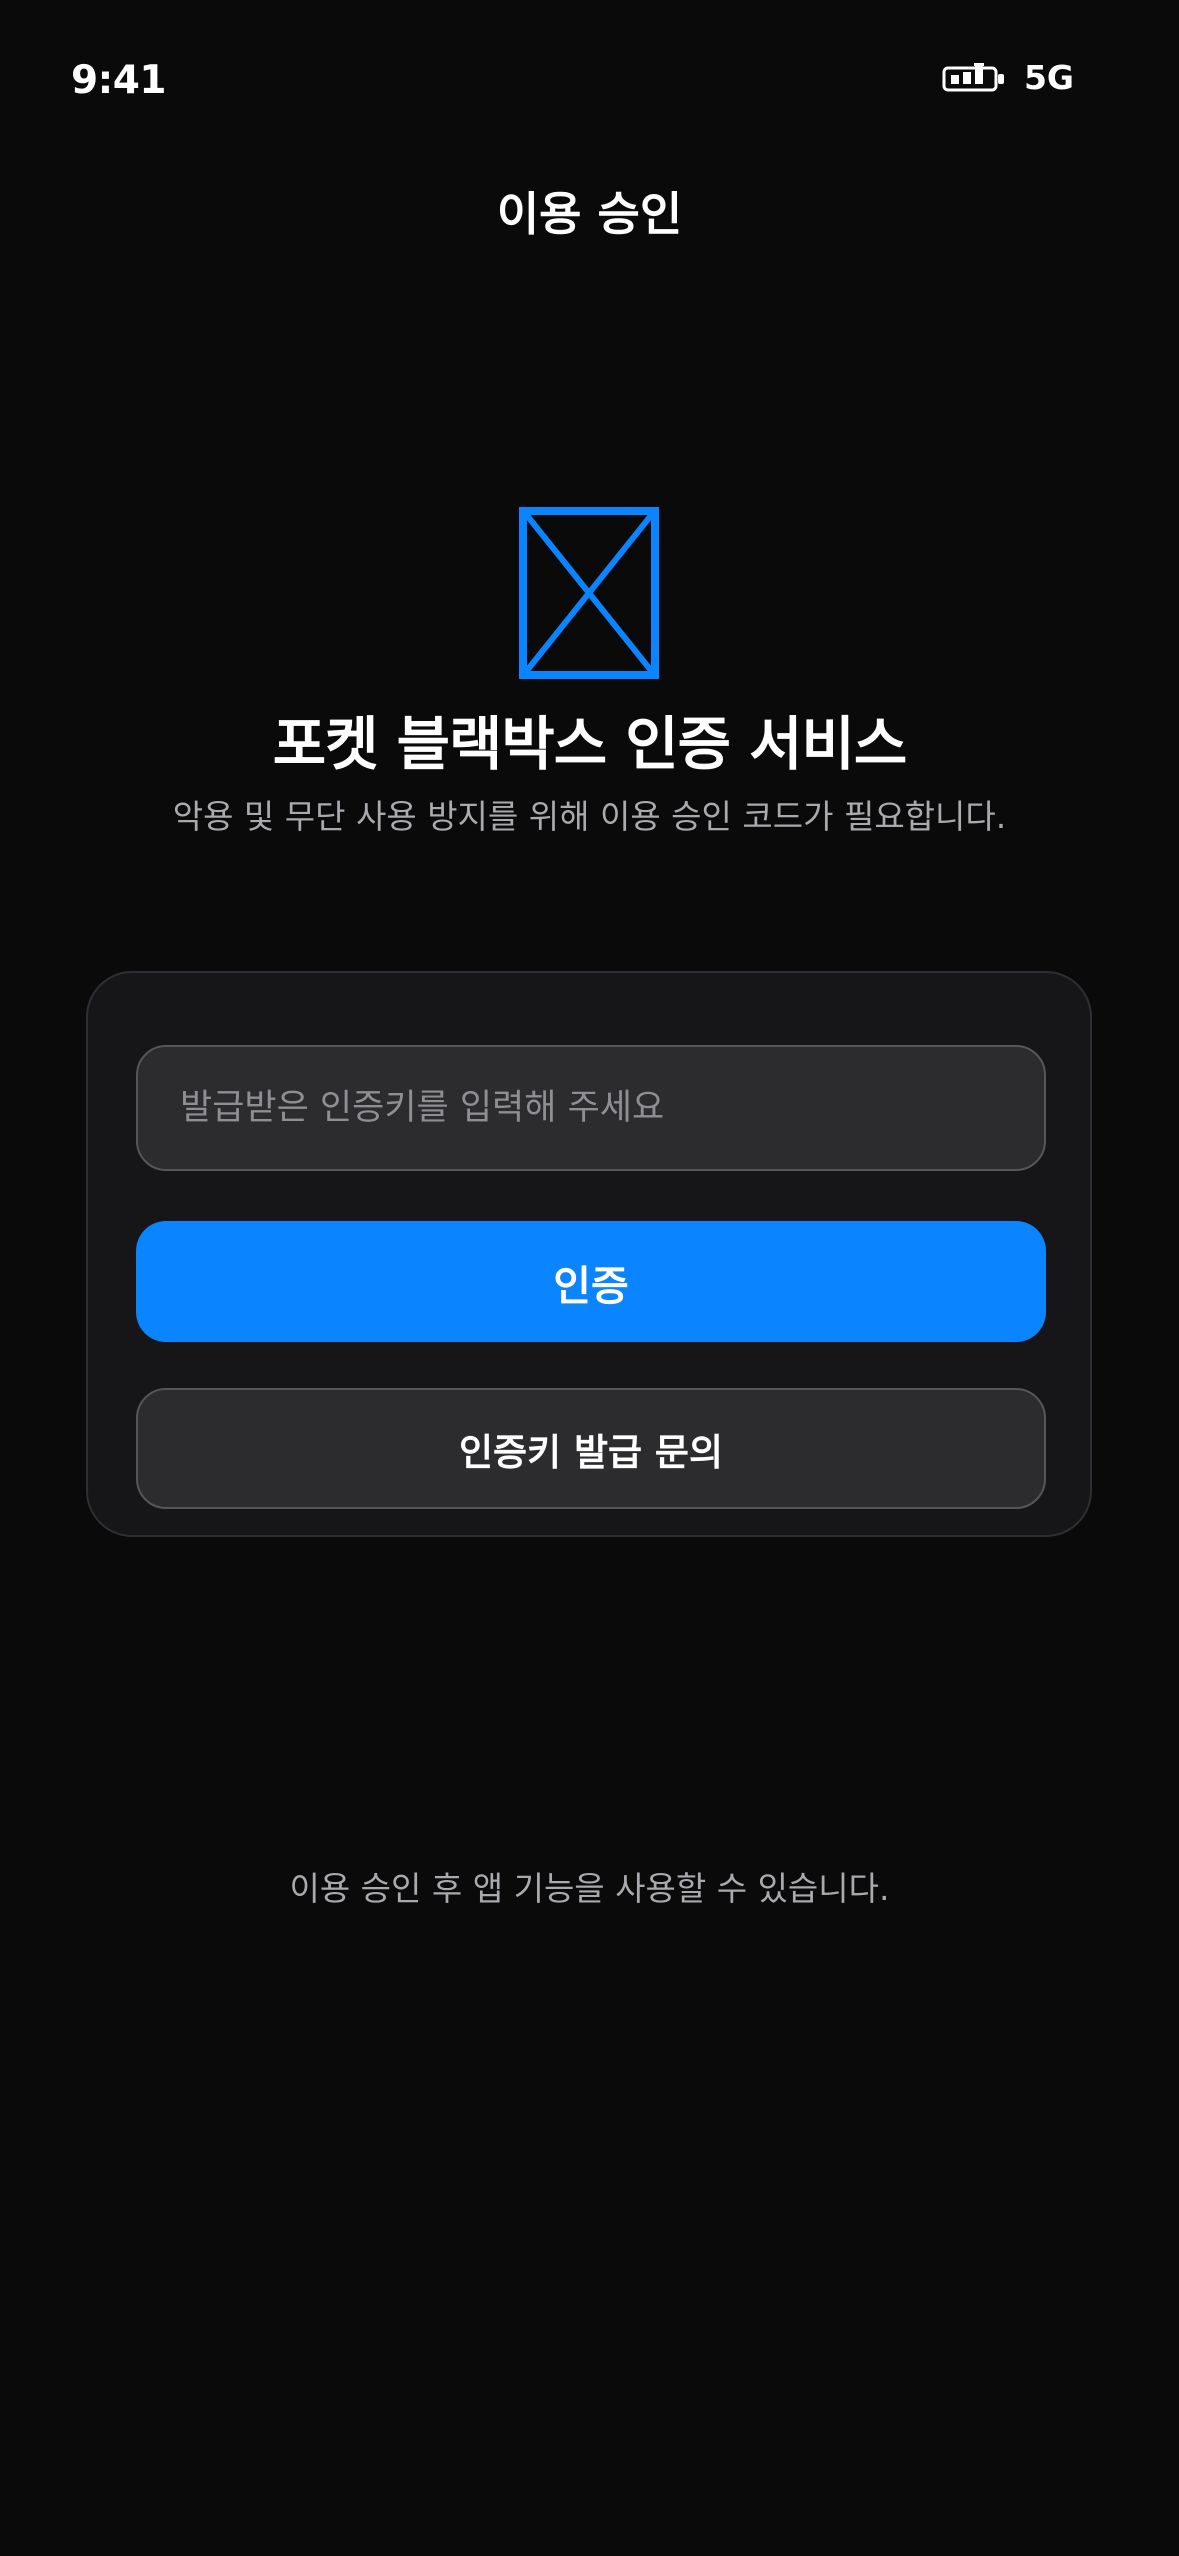 The width and height of the screenshot is (1179, 2556). Describe the element at coordinates (1048, 77) in the screenshot. I see `network-label: 5G` at that location.